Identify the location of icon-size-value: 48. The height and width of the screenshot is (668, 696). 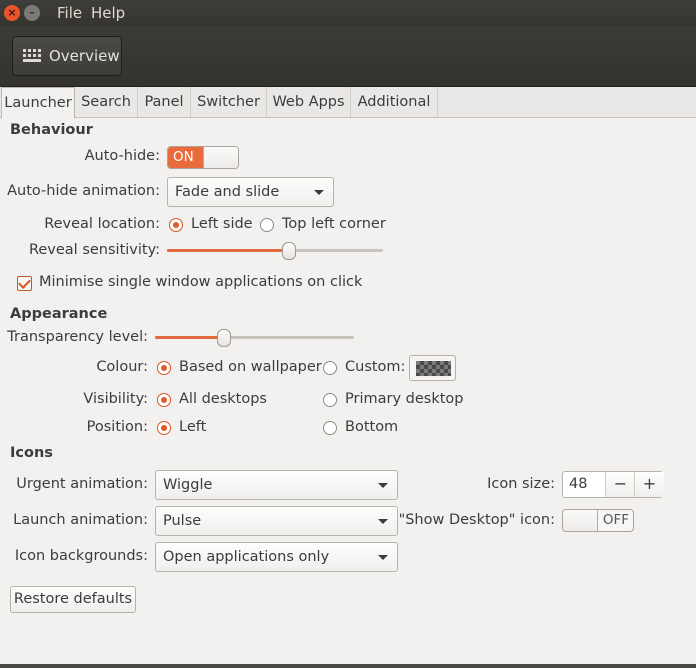
(578, 484).